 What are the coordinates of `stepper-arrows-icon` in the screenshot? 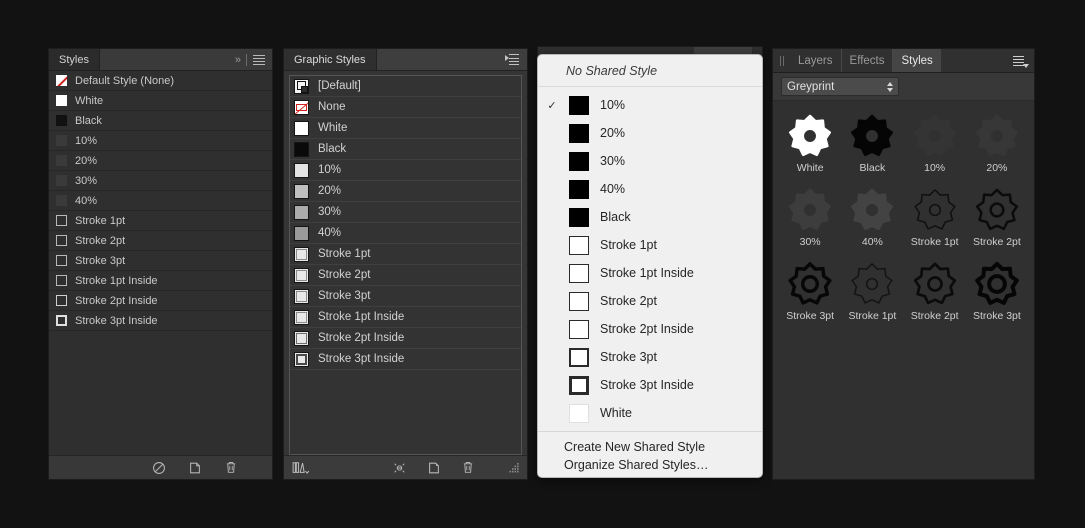 It's located at (890, 86).